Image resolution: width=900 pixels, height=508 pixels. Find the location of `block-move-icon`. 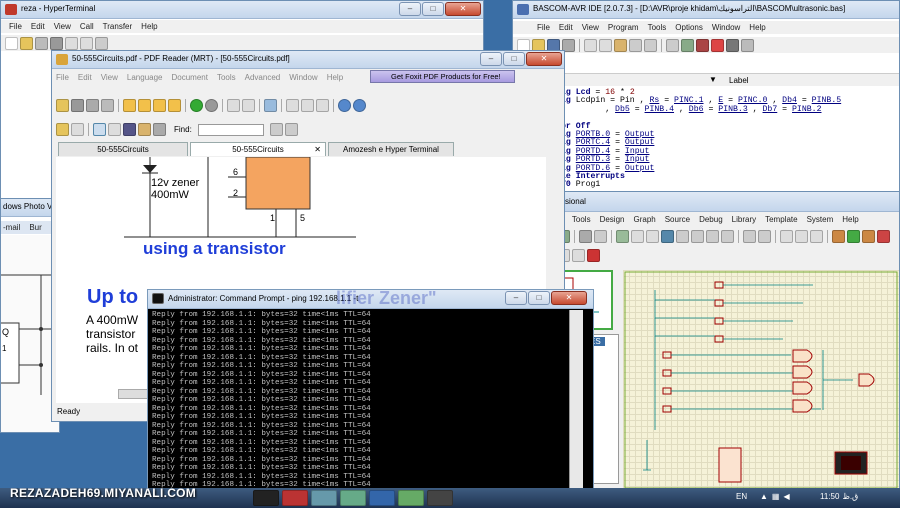

block-move-icon is located at coordinates (853, 236).